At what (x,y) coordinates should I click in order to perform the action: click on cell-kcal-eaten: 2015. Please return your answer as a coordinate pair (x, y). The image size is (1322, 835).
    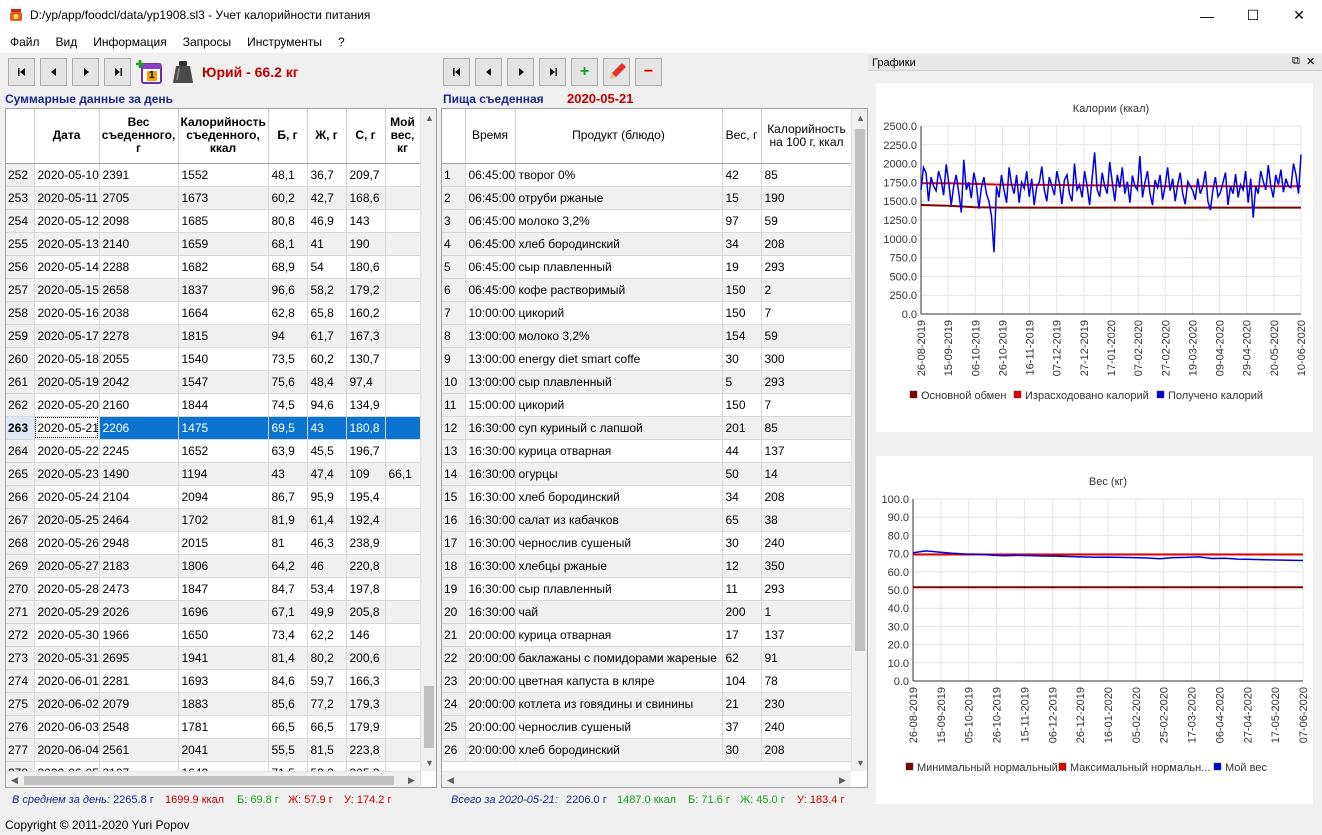
    Looking at the image, I should click on (223, 543).